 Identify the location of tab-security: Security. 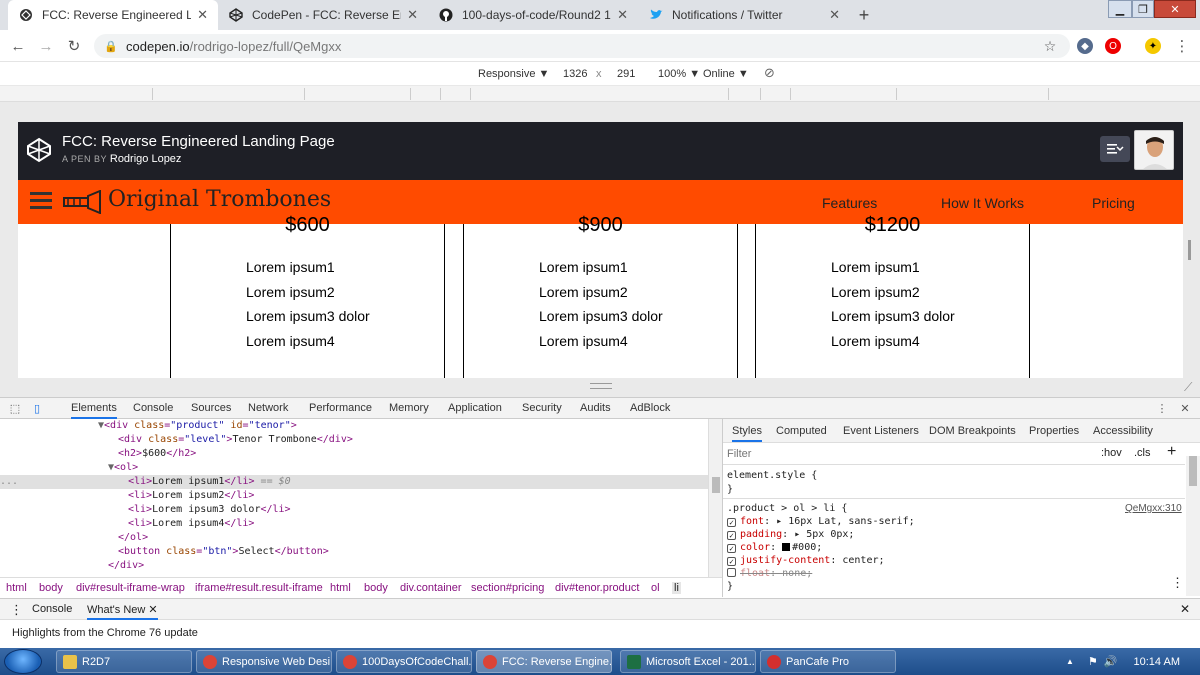
(542, 408).